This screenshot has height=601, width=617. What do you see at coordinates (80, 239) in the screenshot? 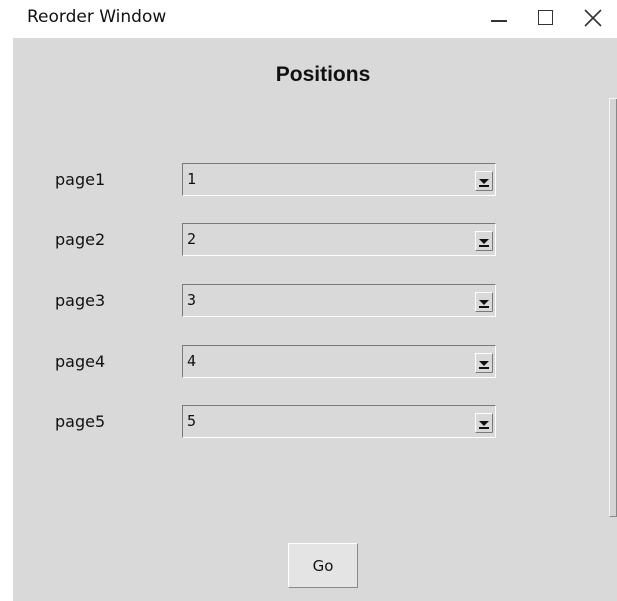
I see `row-label-page2: page2` at bounding box center [80, 239].